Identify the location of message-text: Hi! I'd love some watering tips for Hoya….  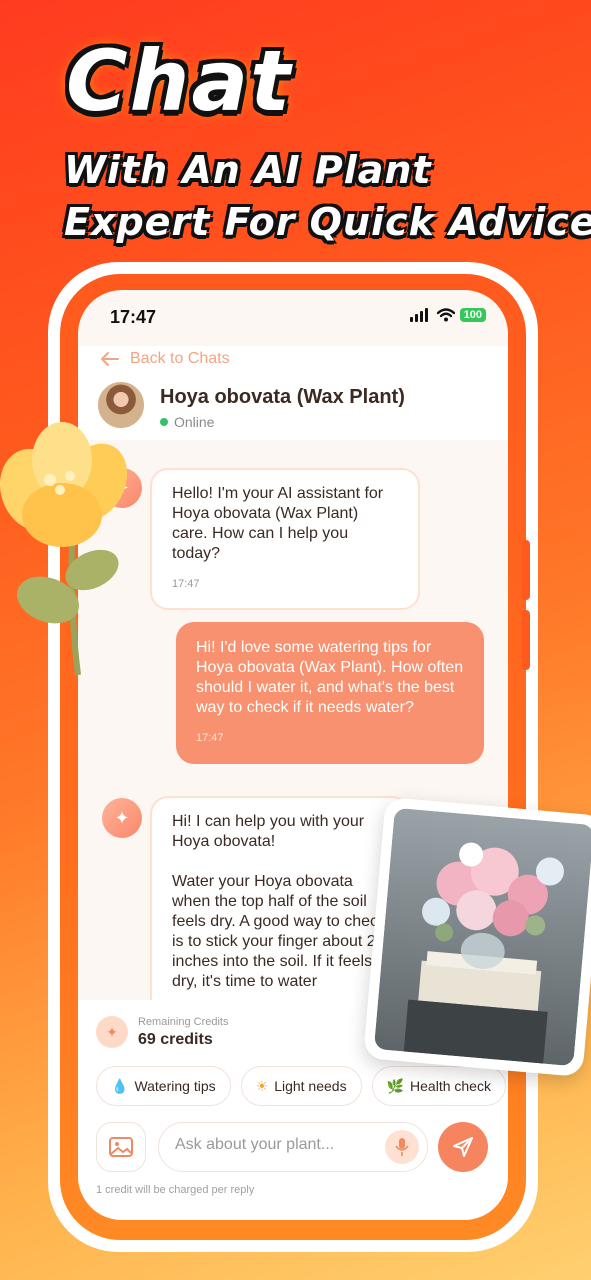
(330, 677).